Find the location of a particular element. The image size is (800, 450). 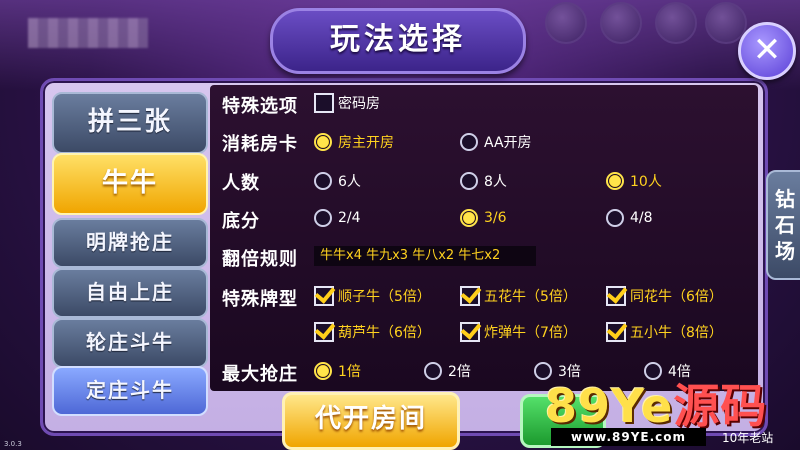

room-cost-aa-label: AA开房 is located at coordinates (508, 143).